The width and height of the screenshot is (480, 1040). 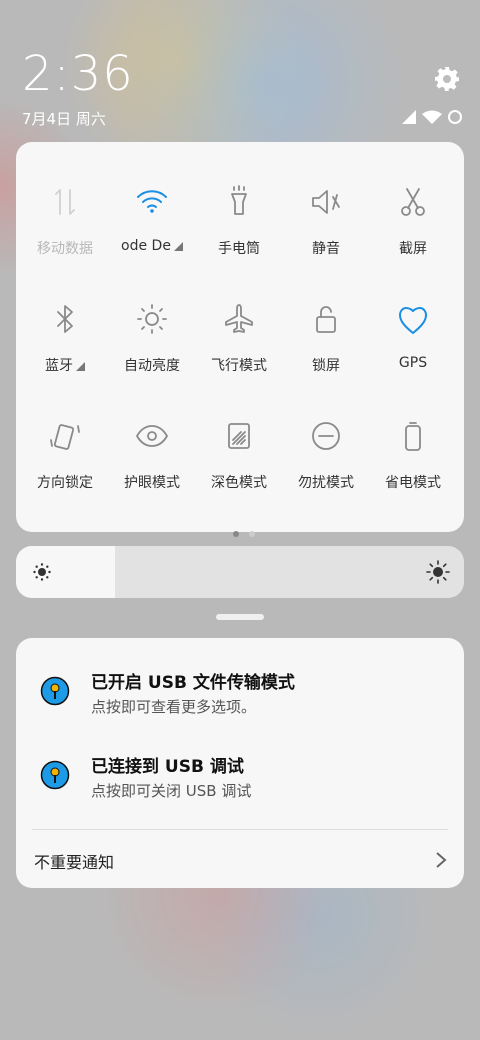 What do you see at coordinates (413, 346) in the screenshot?
I see `tile-gps: GPS` at bounding box center [413, 346].